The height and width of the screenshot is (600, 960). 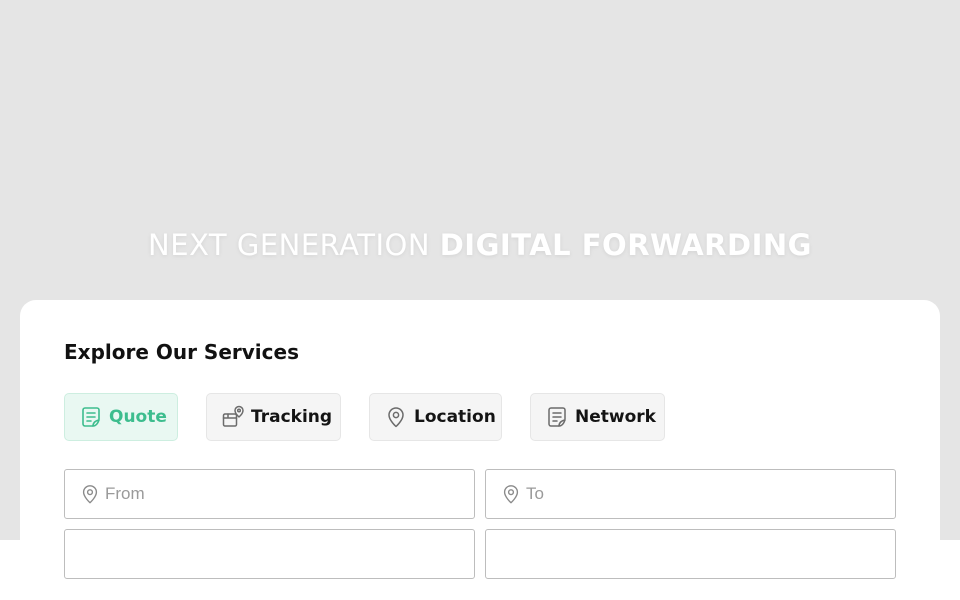 I want to click on tab-tracking-label: Tracking, so click(x=292, y=417).